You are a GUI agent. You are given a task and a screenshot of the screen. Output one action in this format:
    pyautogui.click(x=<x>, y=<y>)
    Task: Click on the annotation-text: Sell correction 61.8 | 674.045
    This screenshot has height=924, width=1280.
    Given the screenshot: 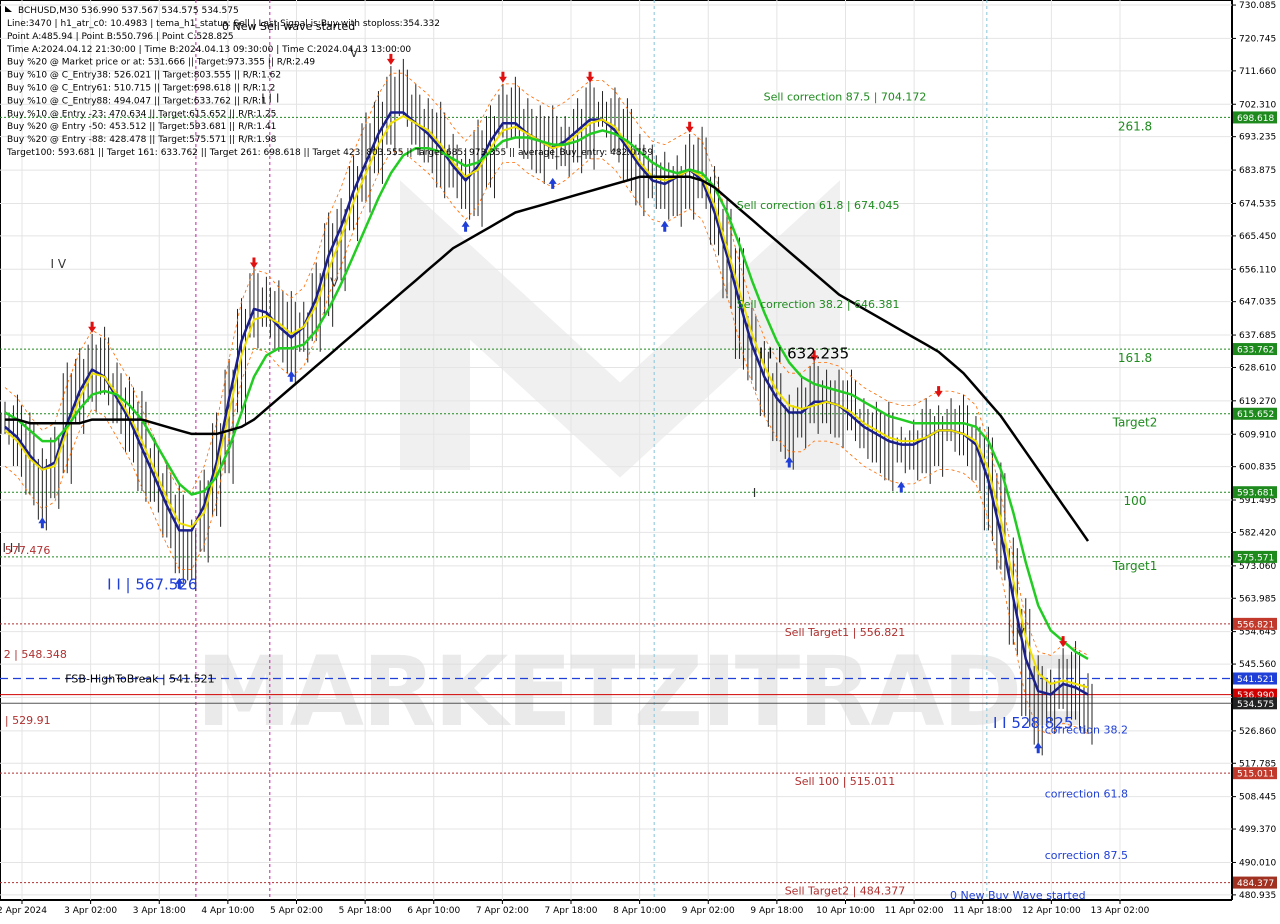 What is the action you would take?
    pyautogui.click(x=818, y=205)
    